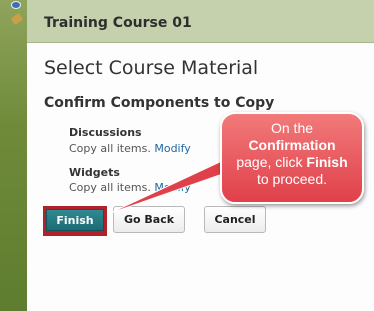 The image size is (374, 311). I want to click on callout-line-4: to proceed., so click(292, 179).